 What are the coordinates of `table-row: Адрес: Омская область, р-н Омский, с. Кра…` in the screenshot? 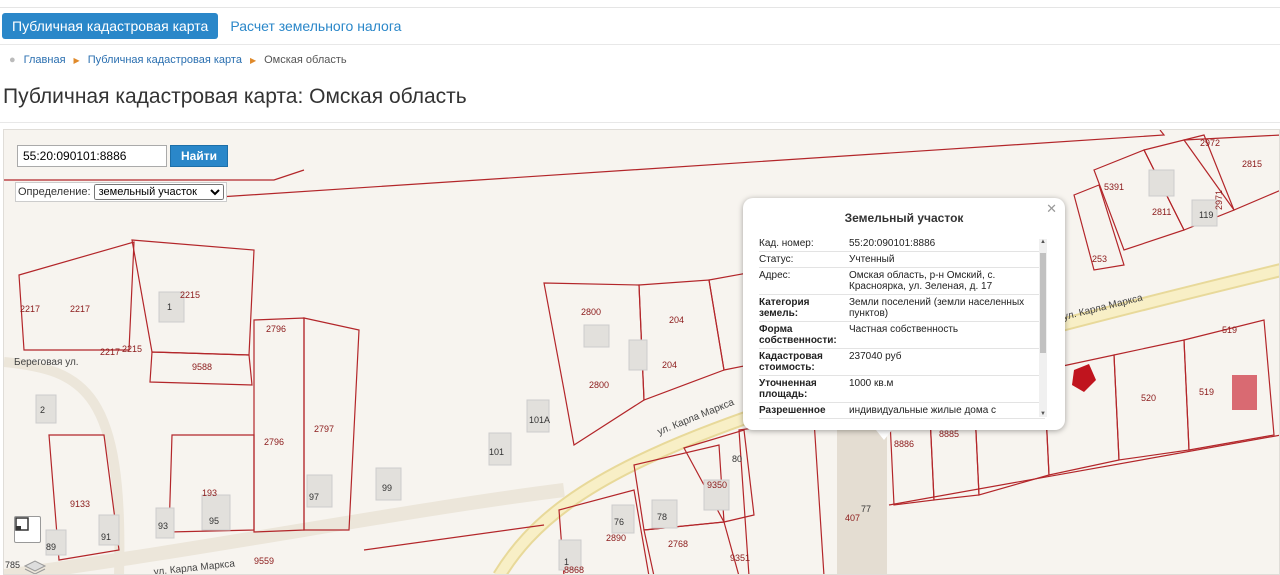 It's located at (902, 281).